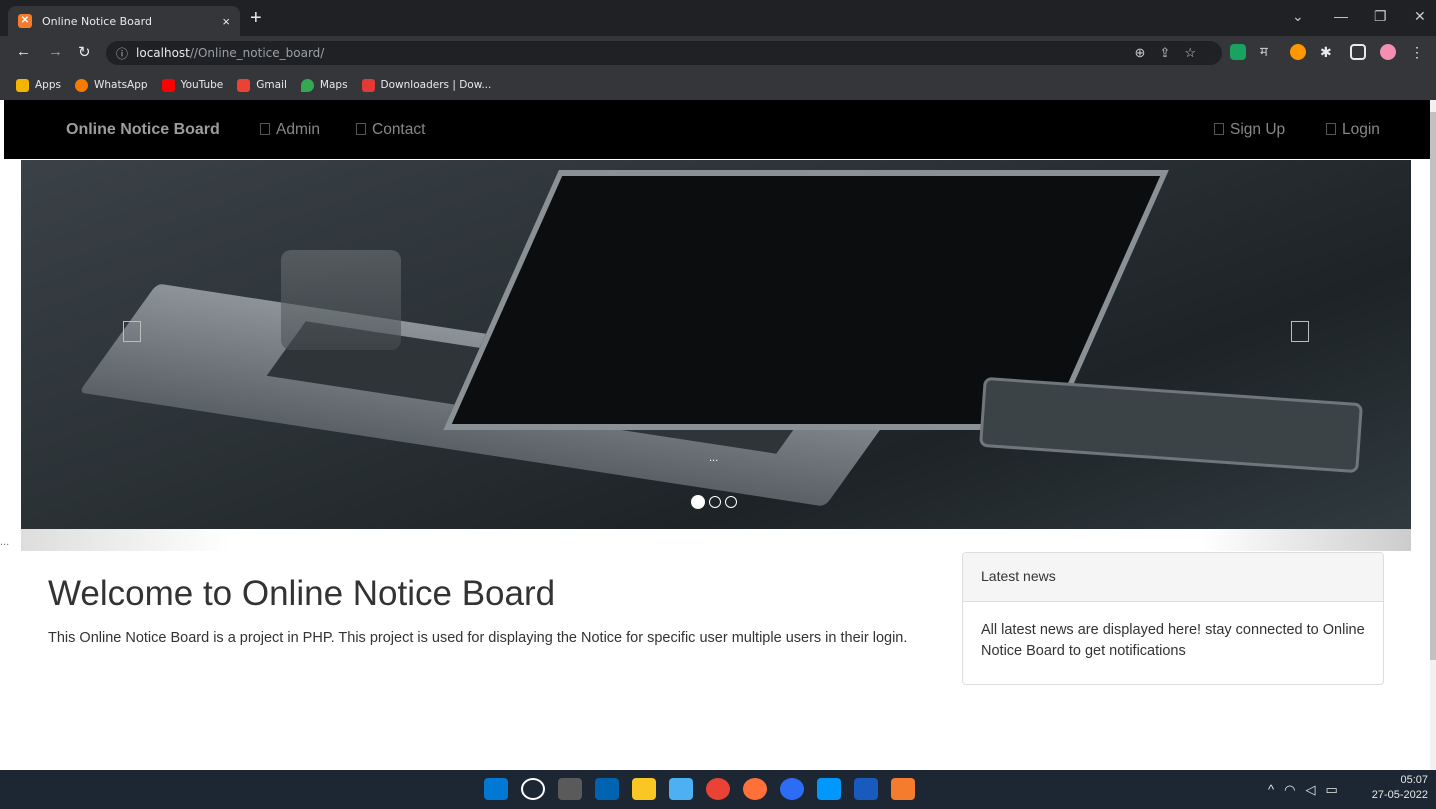  What do you see at coordinates (122, 53) in the screenshot?
I see `site-info-icon: ⓘ` at bounding box center [122, 53].